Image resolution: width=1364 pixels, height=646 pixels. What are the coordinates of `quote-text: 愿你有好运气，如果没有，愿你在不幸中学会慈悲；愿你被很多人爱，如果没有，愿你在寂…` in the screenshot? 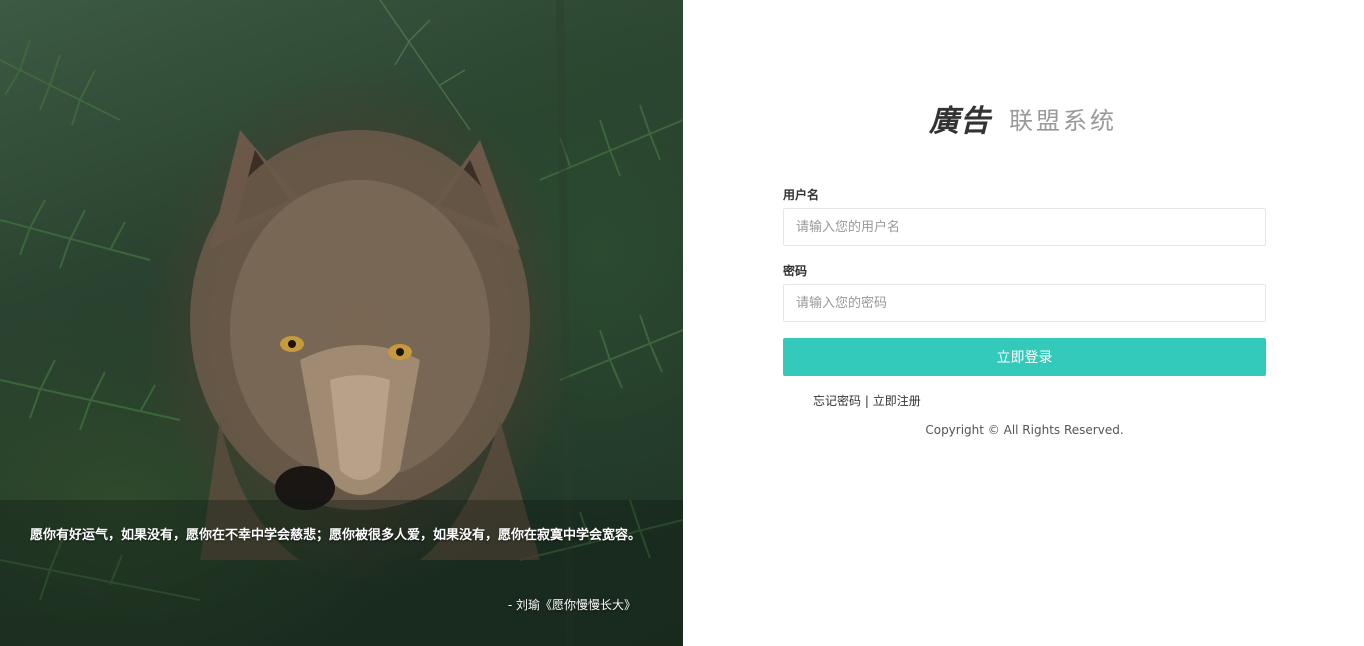 It's located at (336, 535).